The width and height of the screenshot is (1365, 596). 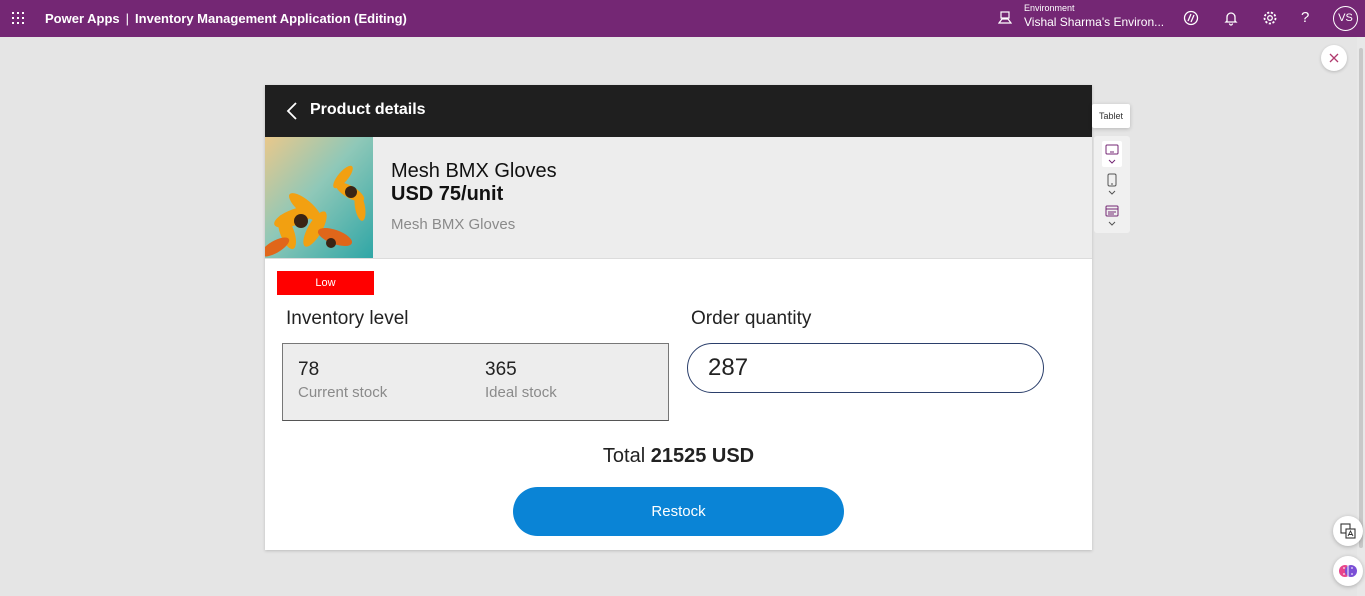 I want to click on stock-status-badge: Low, so click(x=325, y=283).